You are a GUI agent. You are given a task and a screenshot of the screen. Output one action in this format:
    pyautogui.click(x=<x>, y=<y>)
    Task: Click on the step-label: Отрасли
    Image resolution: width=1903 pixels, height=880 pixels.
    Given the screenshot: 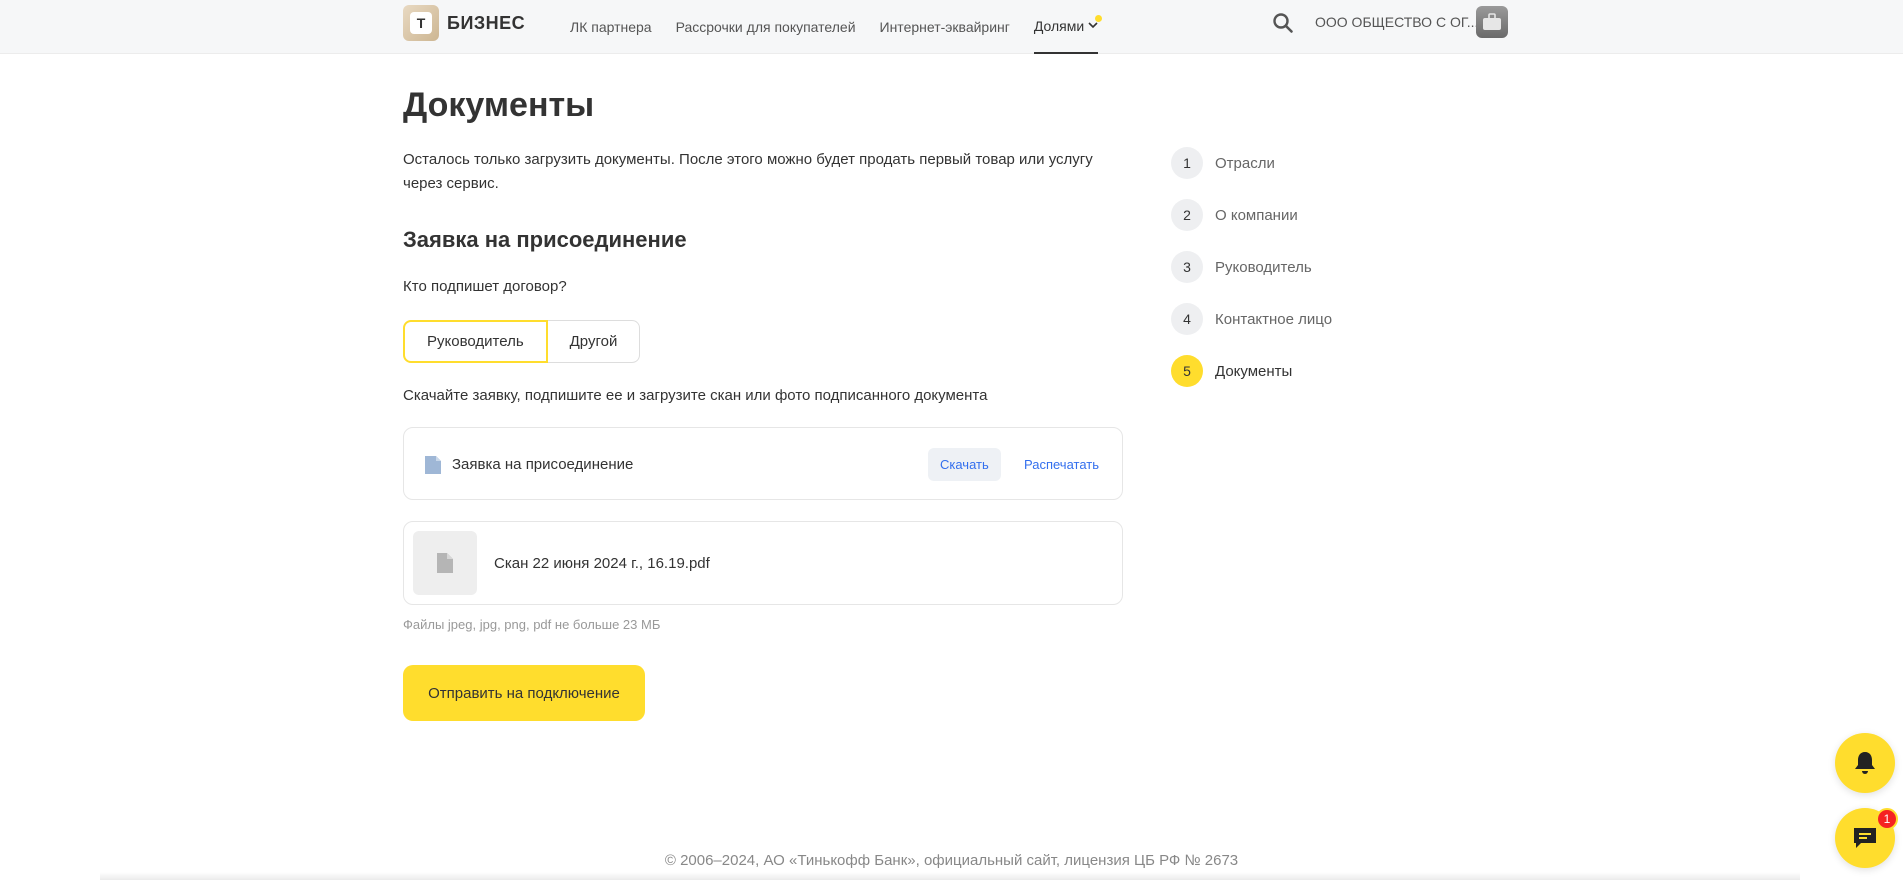 What is the action you would take?
    pyautogui.click(x=1245, y=163)
    